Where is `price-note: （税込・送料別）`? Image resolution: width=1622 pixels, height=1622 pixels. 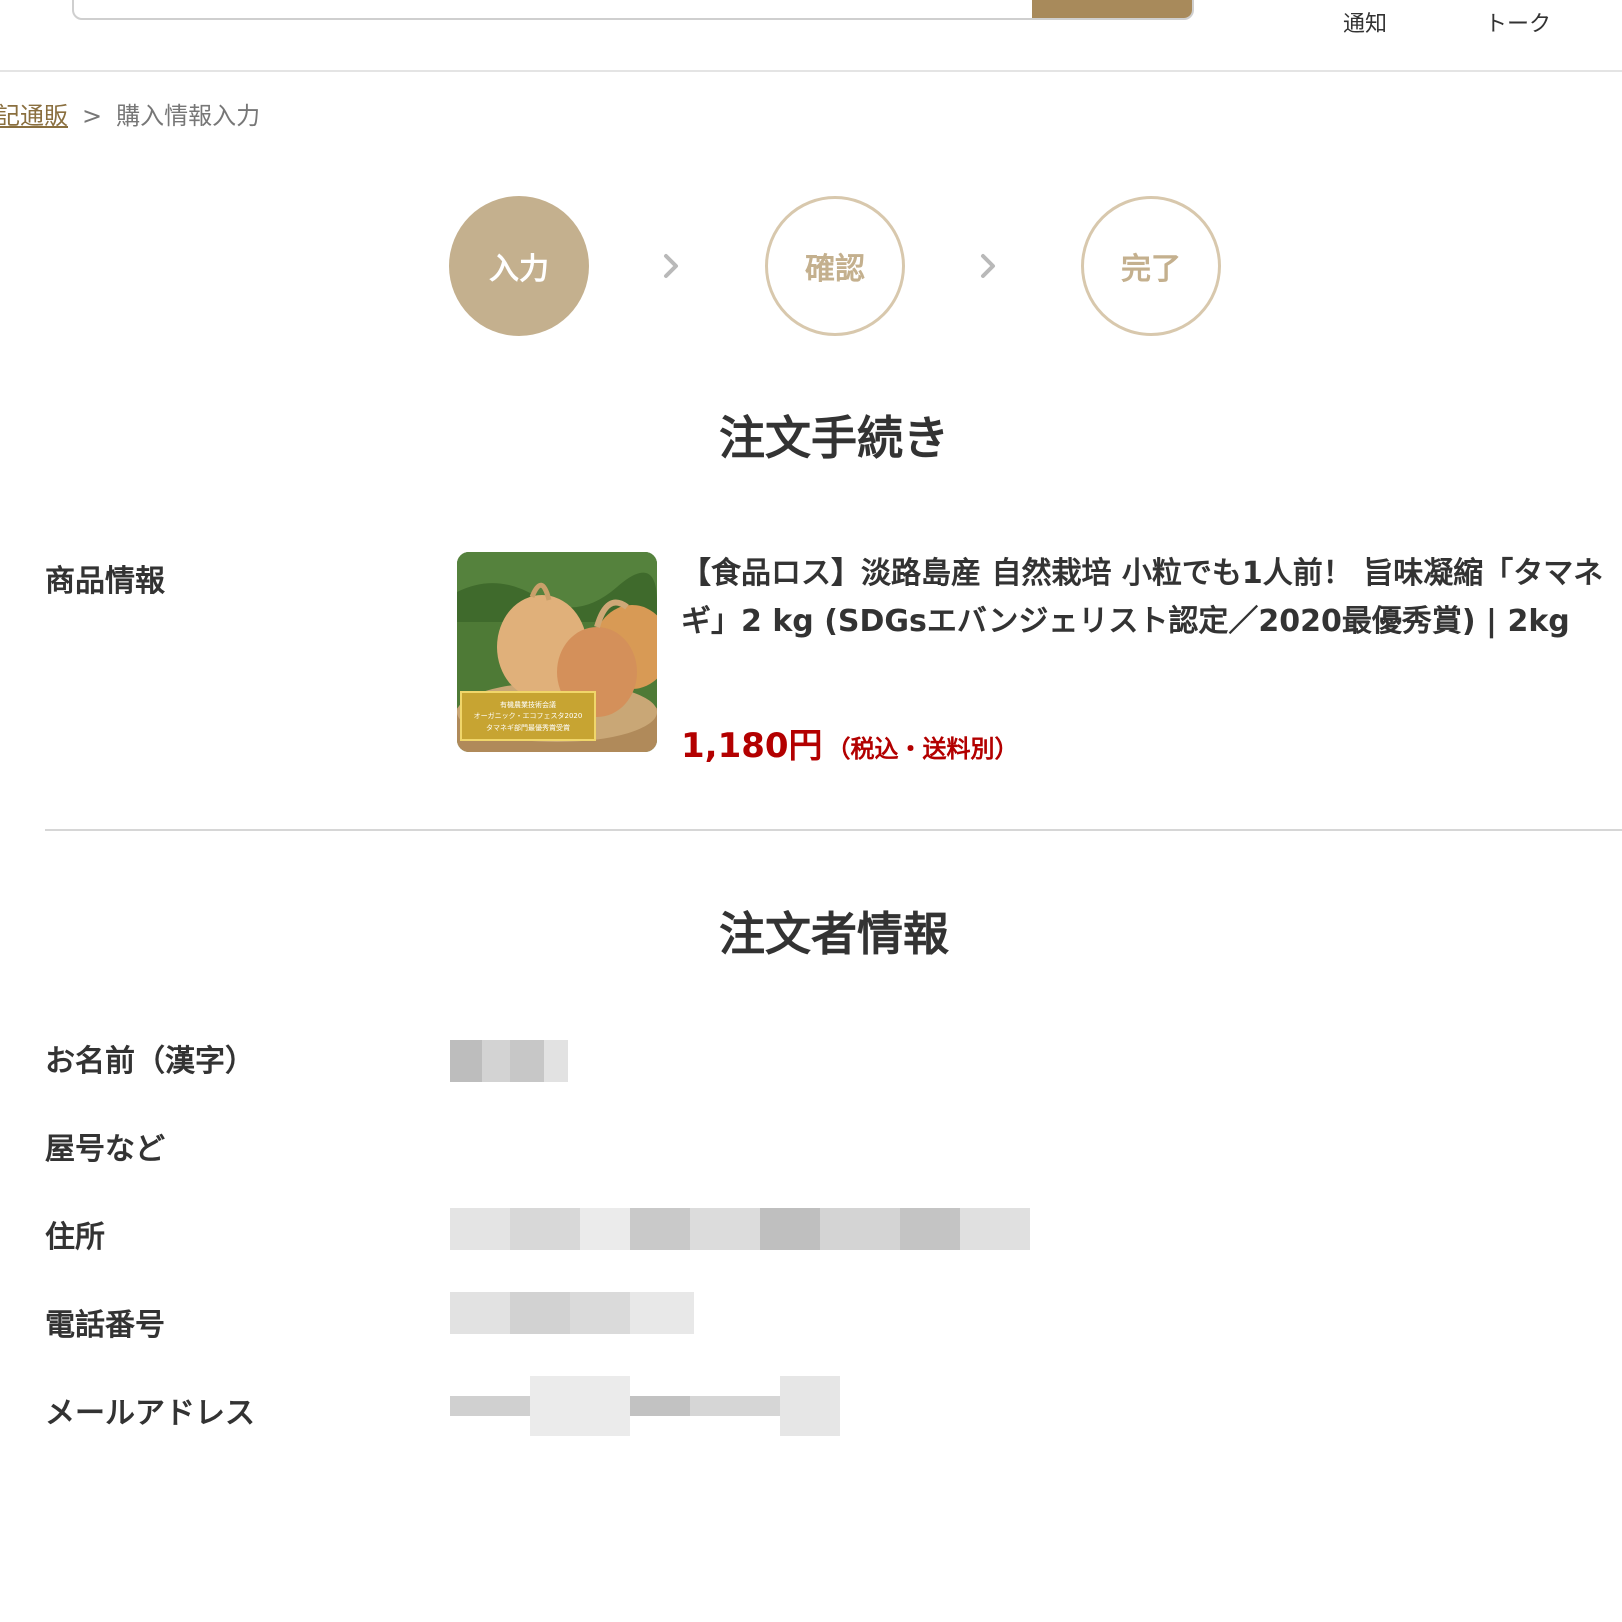 price-note: （税込・送料別） is located at coordinates (922, 749).